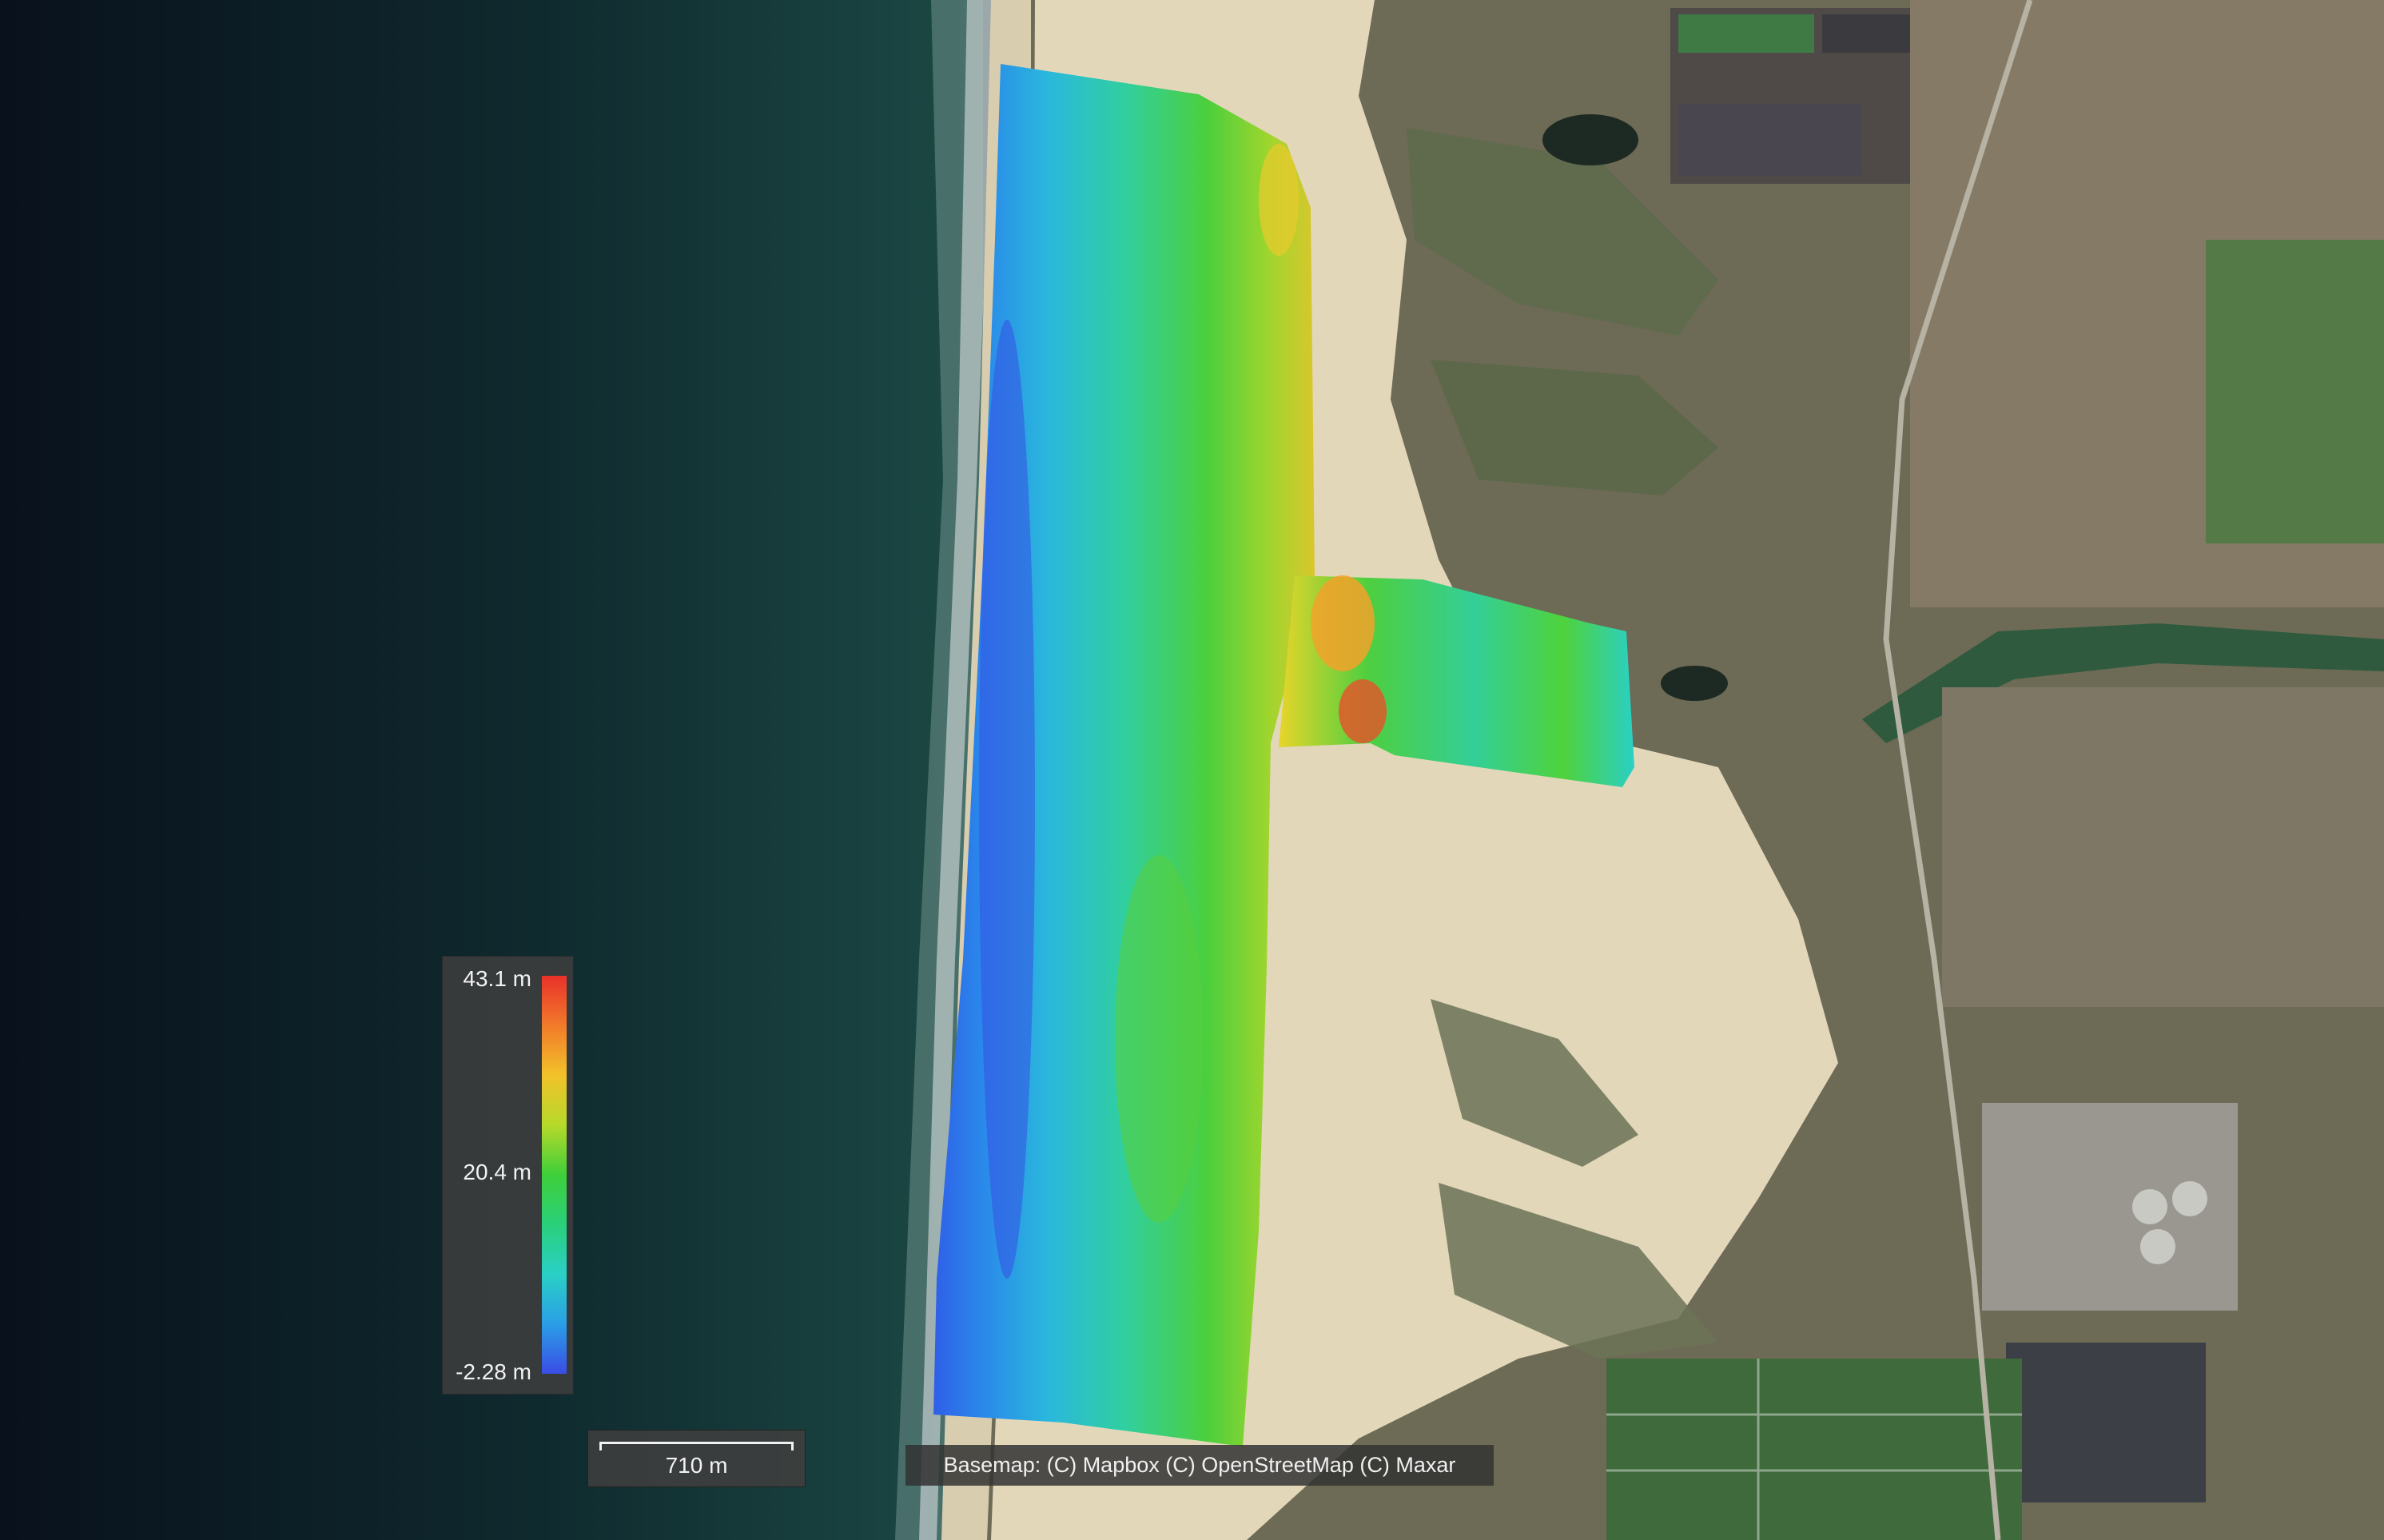  Describe the element at coordinates (696, 1465) in the screenshot. I see `scale-bar-label: 710 m` at that location.